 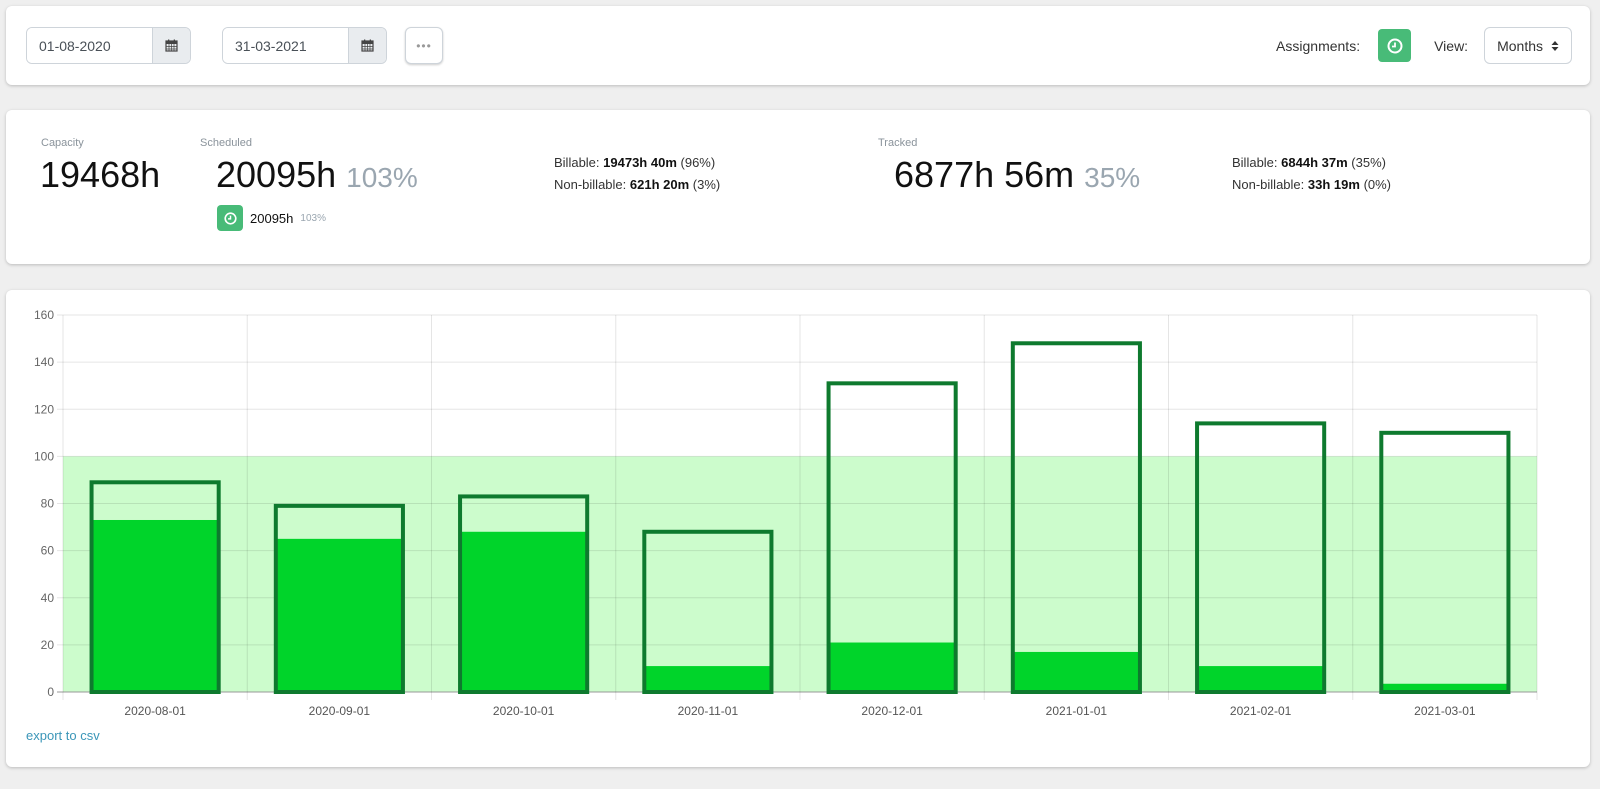 I want to click on y-tick-label: 140, so click(x=44, y=362).